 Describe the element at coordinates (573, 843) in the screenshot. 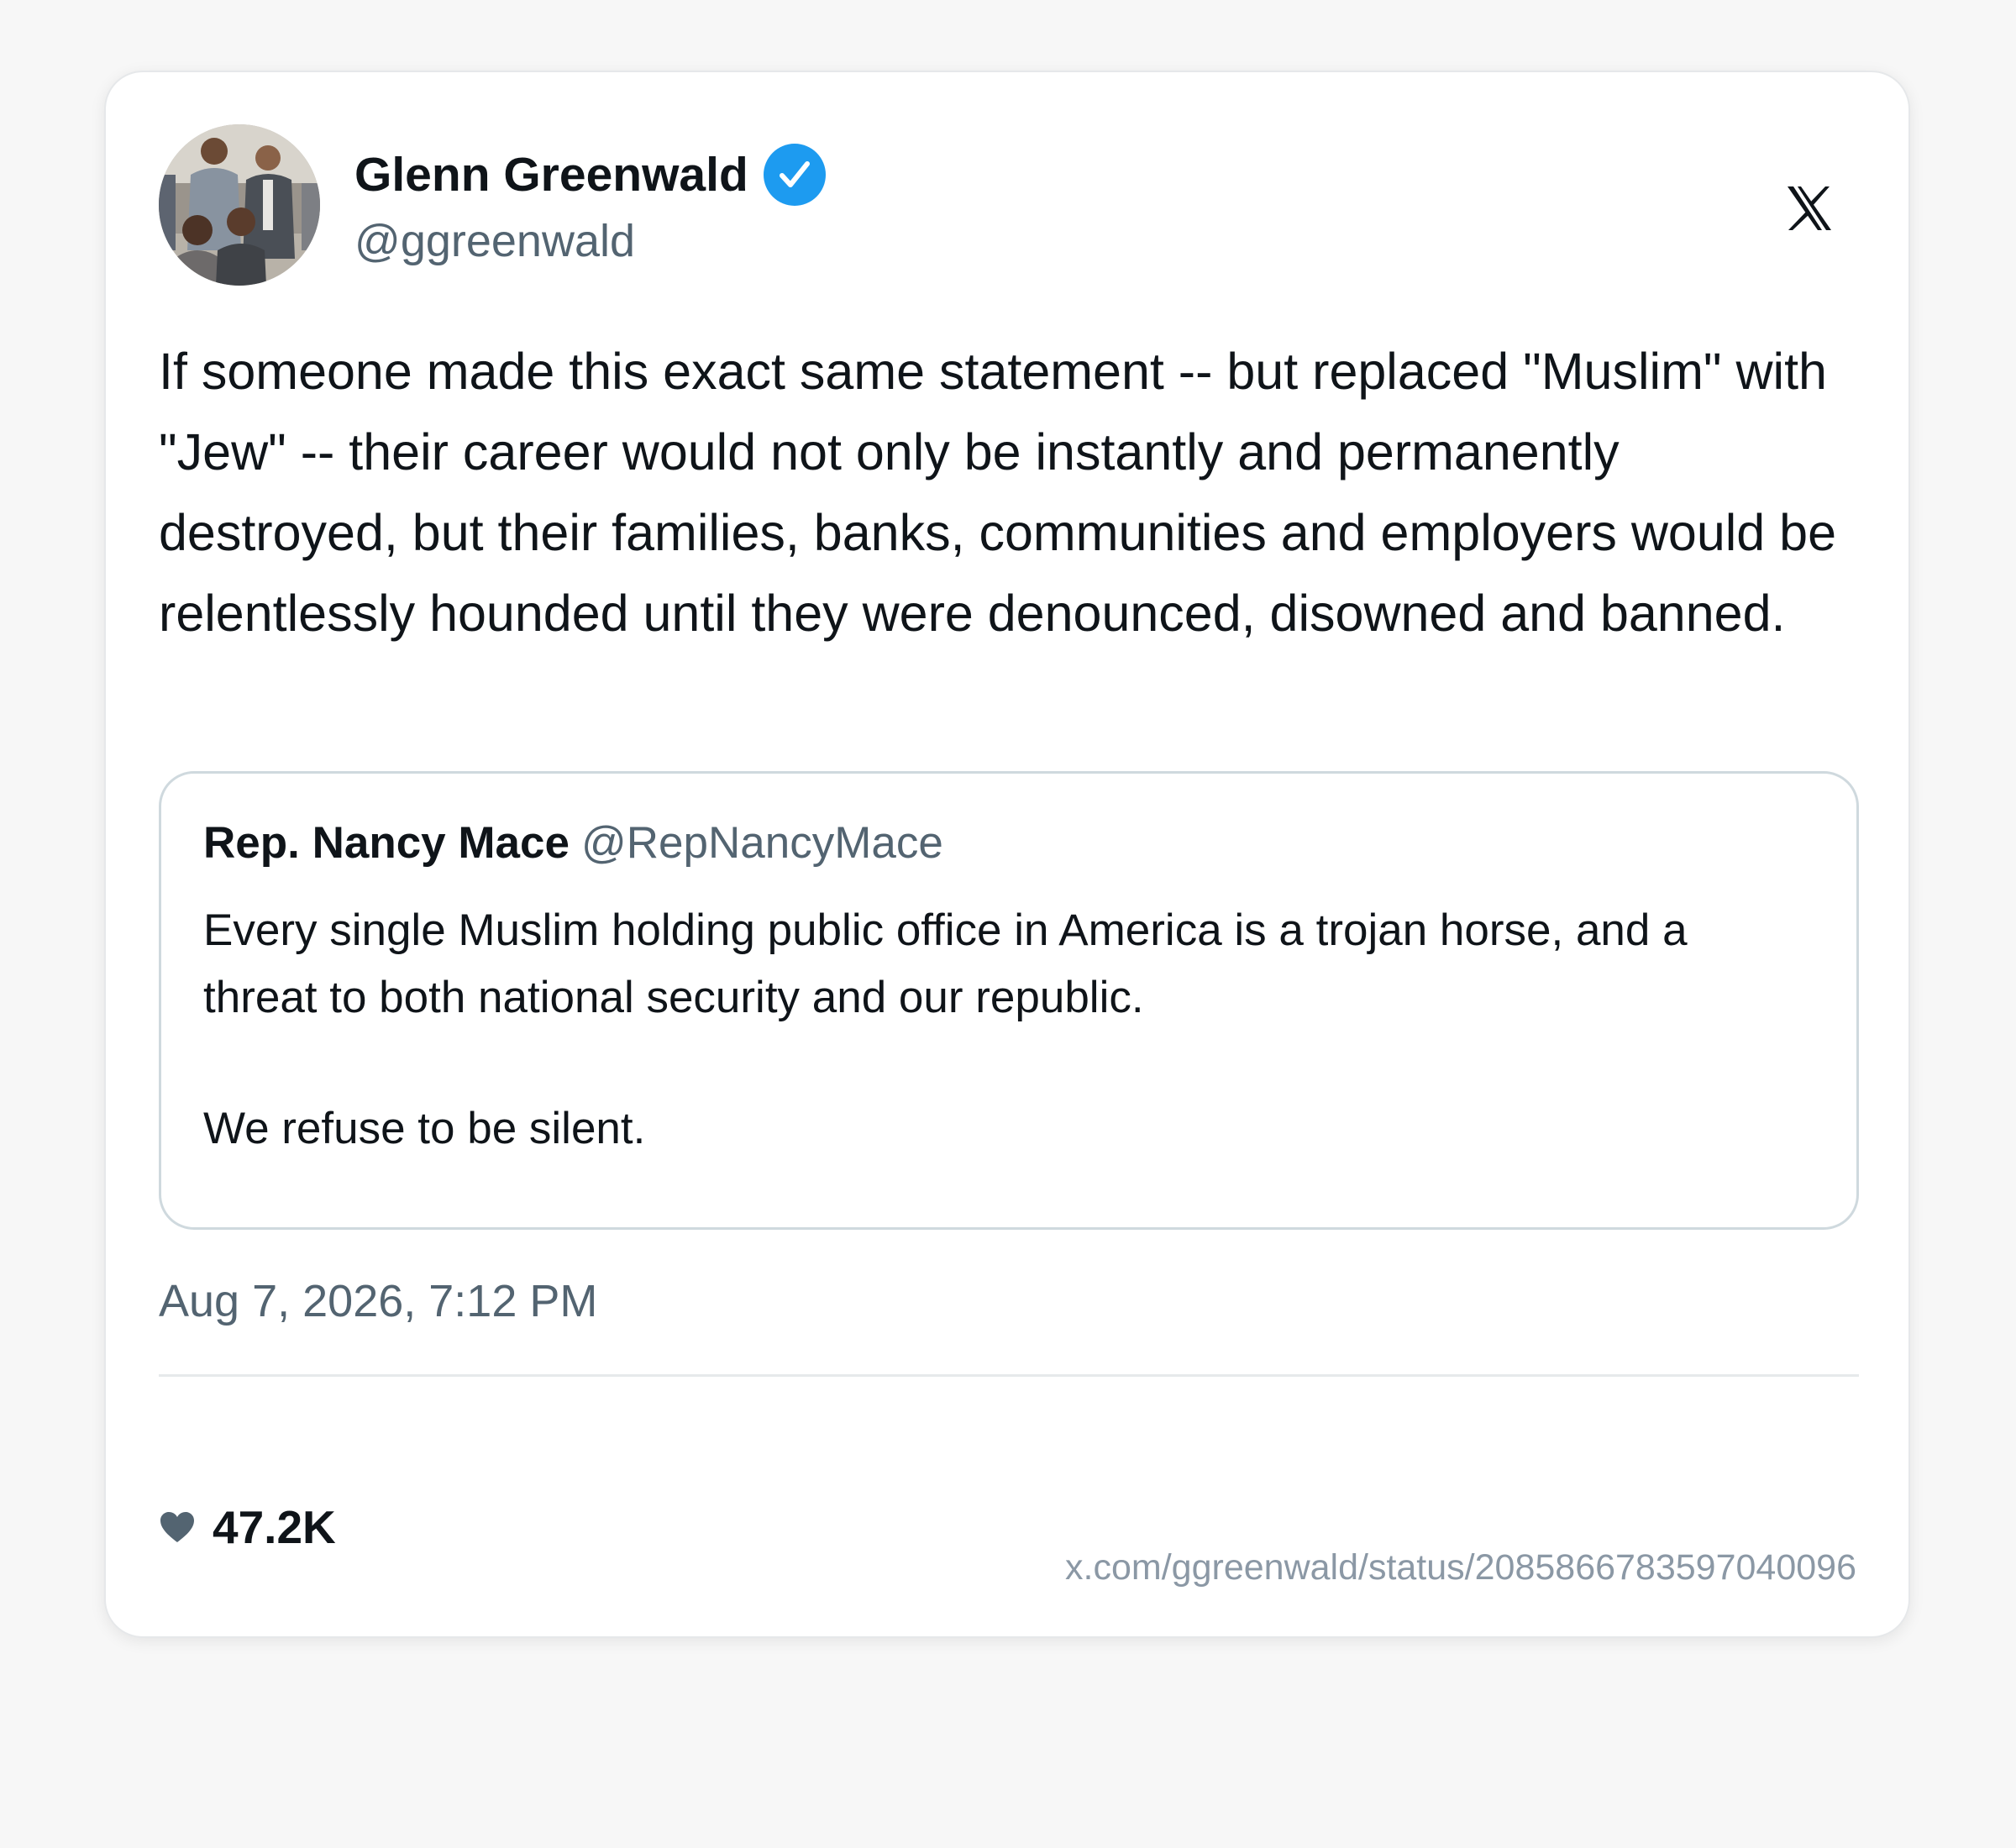

I see `quoted-author: Rep. Nancy Mace @RepNancyMace` at that location.